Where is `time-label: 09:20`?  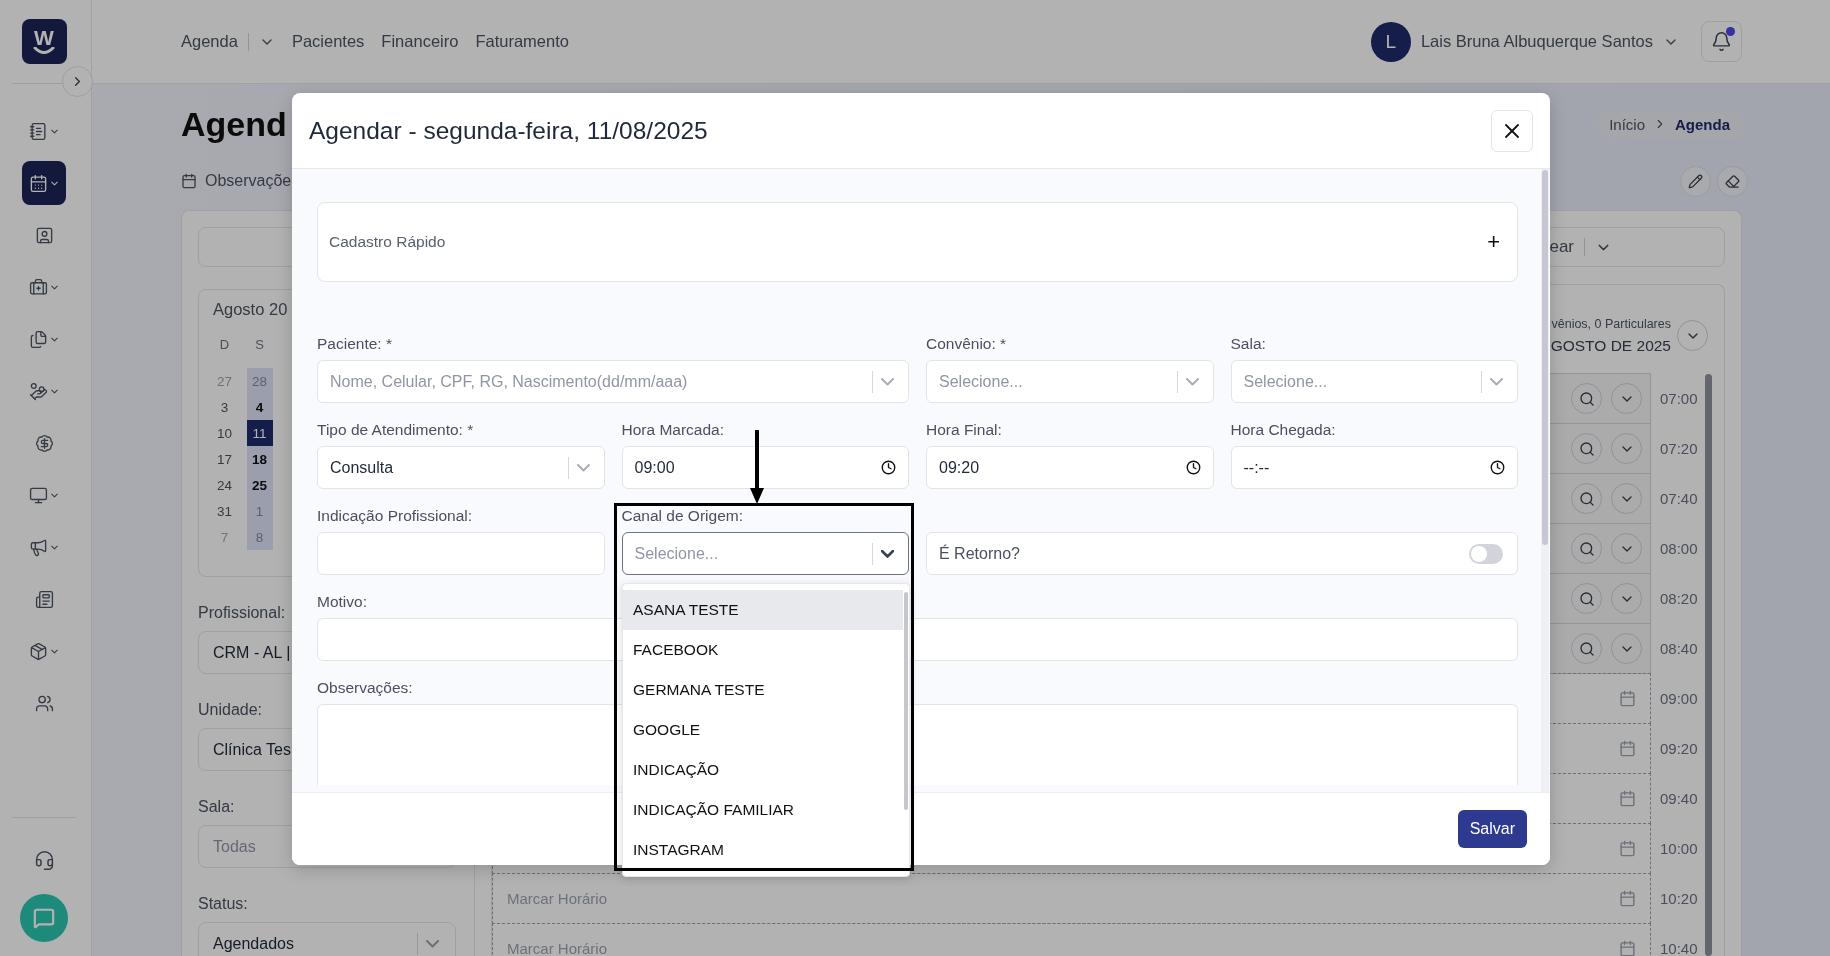
time-label: 09:20 is located at coordinates (1679, 749).